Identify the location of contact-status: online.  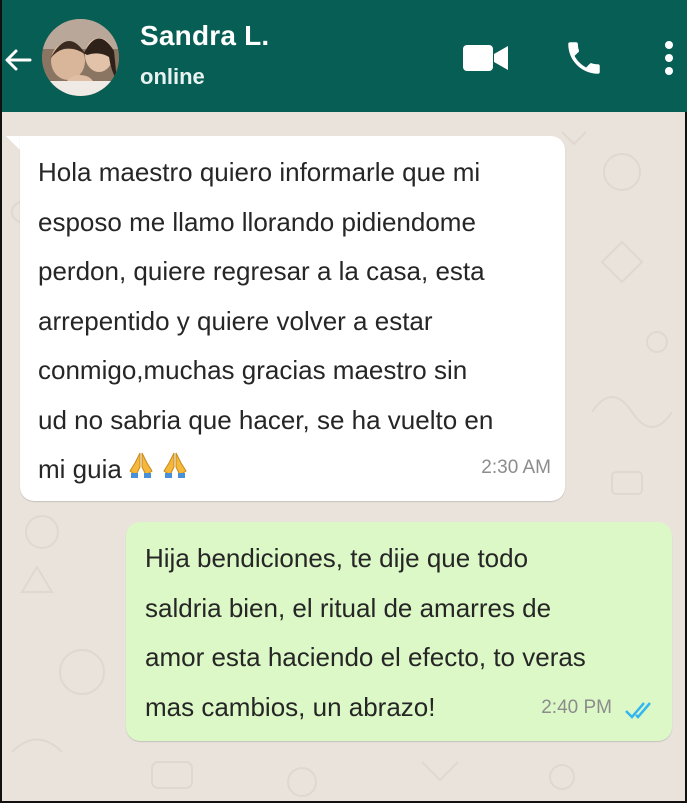
(172, 76).